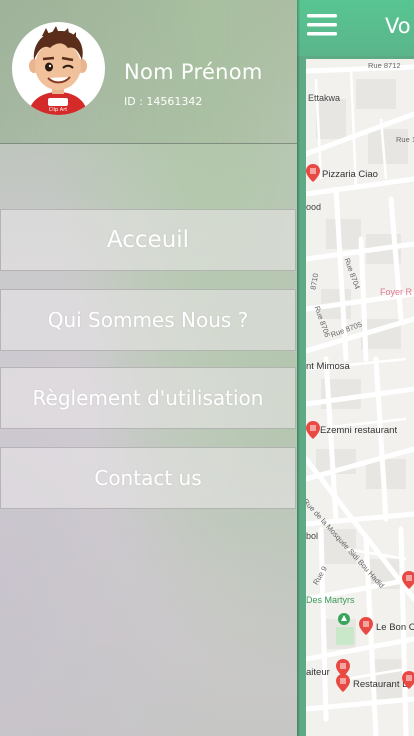 The width and height of the screenshot is (414, 736). What do you see at coordinates (355, 28) in the screenshot?
I see `app-bar: Vo` at bounding box center [355, 28].